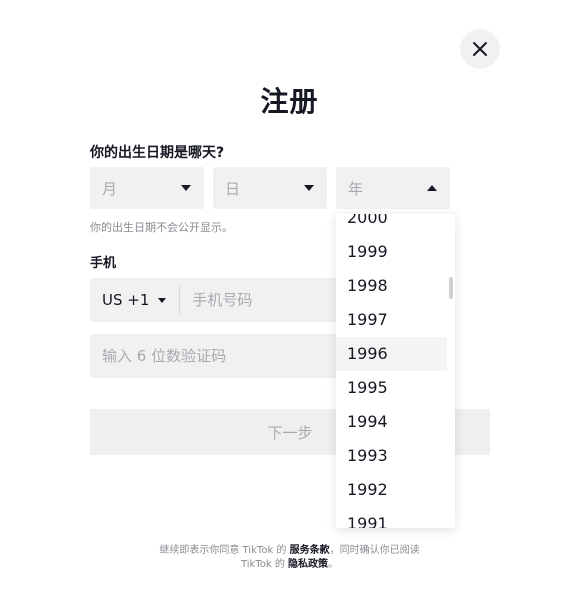 The width and height of the screenshot is (579, 590). Describe the element at coordinates (270, 188) in the screenshot. I see `day-select: 日` at that location.